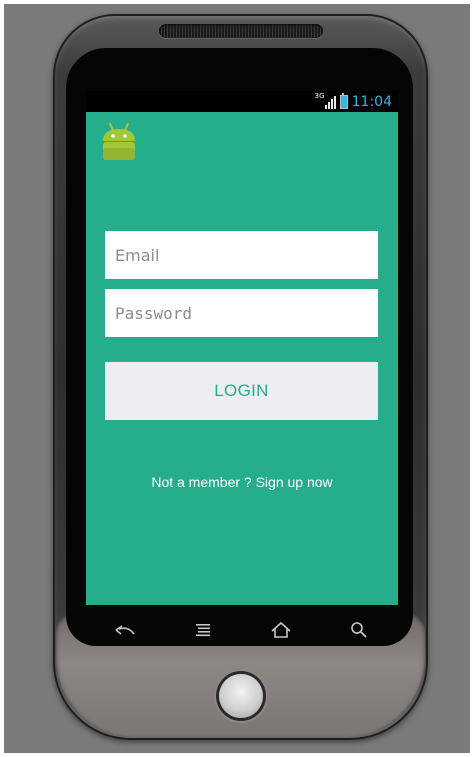 The image size is (473, 757). I want to click on home-icon, so click(281, 630).